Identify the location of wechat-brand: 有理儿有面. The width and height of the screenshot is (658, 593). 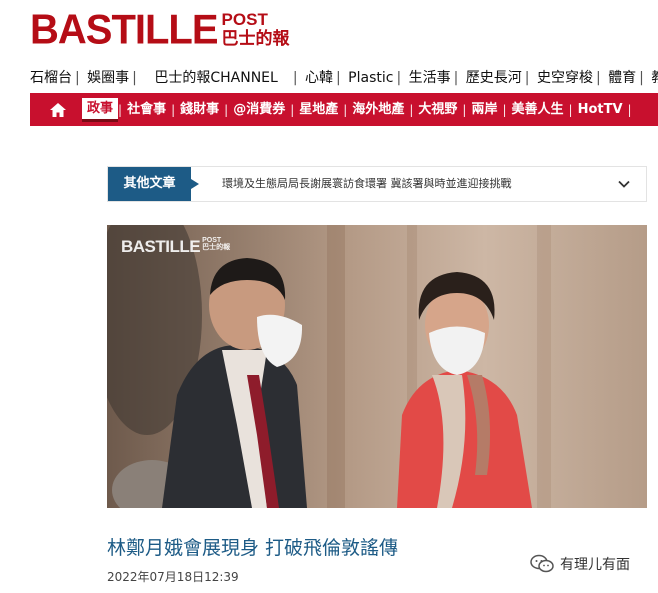
(580, 564).